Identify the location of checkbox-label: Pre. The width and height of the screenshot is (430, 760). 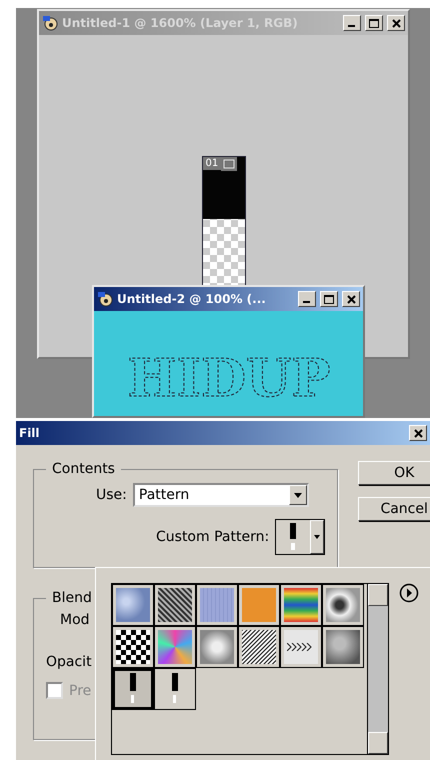
(80, 690).